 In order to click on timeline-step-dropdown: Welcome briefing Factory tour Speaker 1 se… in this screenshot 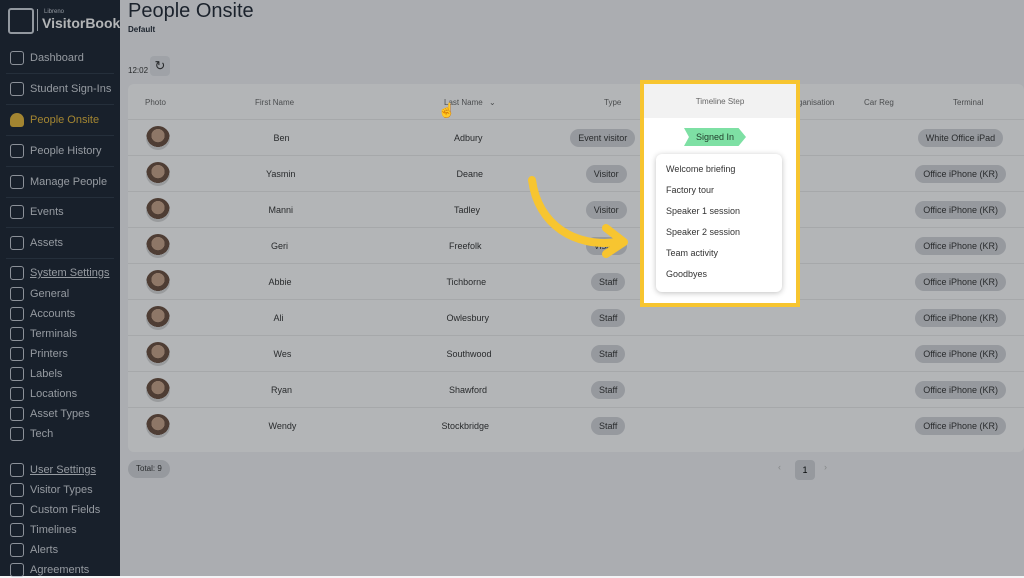, I will do `click(719, 223)`.